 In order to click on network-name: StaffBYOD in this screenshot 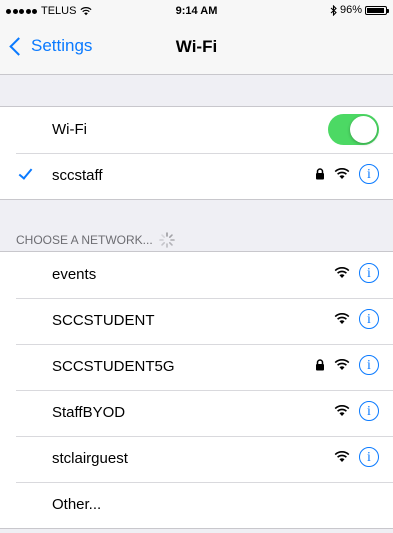, I will do `click(89, 412)`.